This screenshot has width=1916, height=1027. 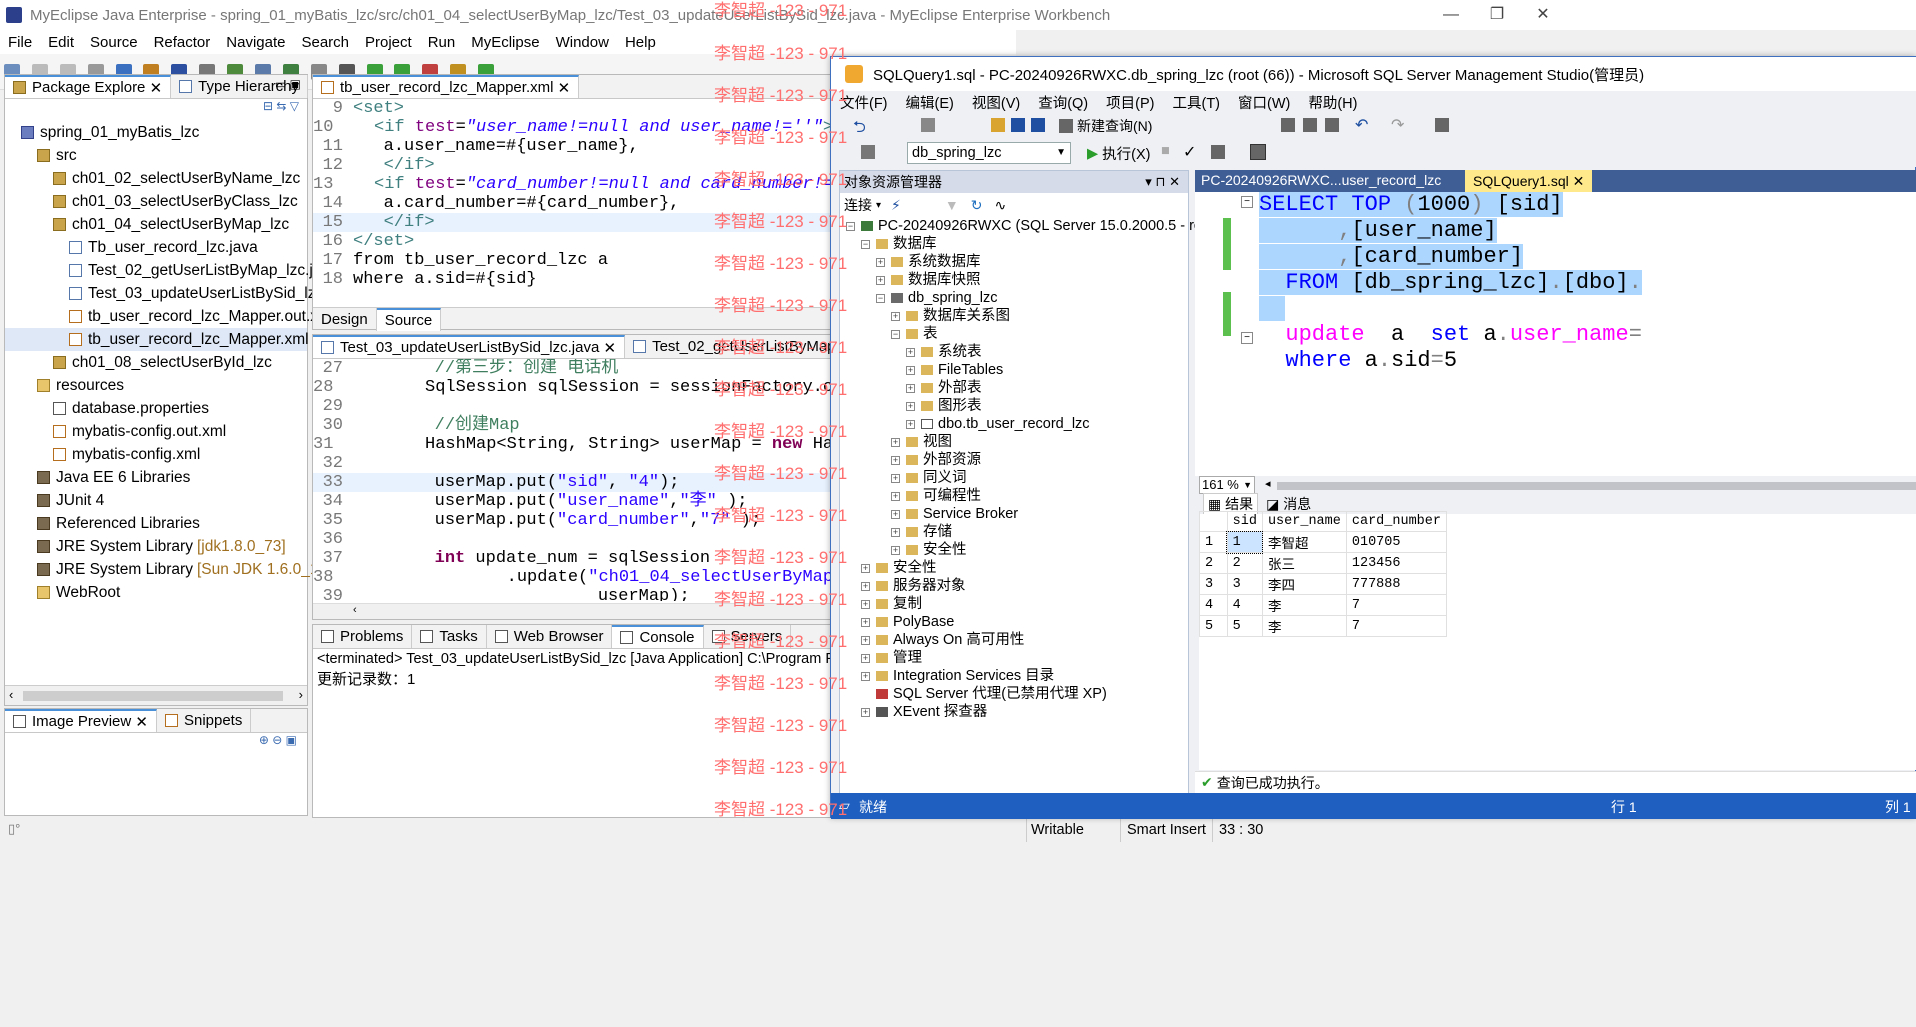 What do you see at coordinates (1529, 181) in the screenshot?
I see `tab-sqlquery1: SQLQuery1.sql ✕` at bounding box center [1529, 181].